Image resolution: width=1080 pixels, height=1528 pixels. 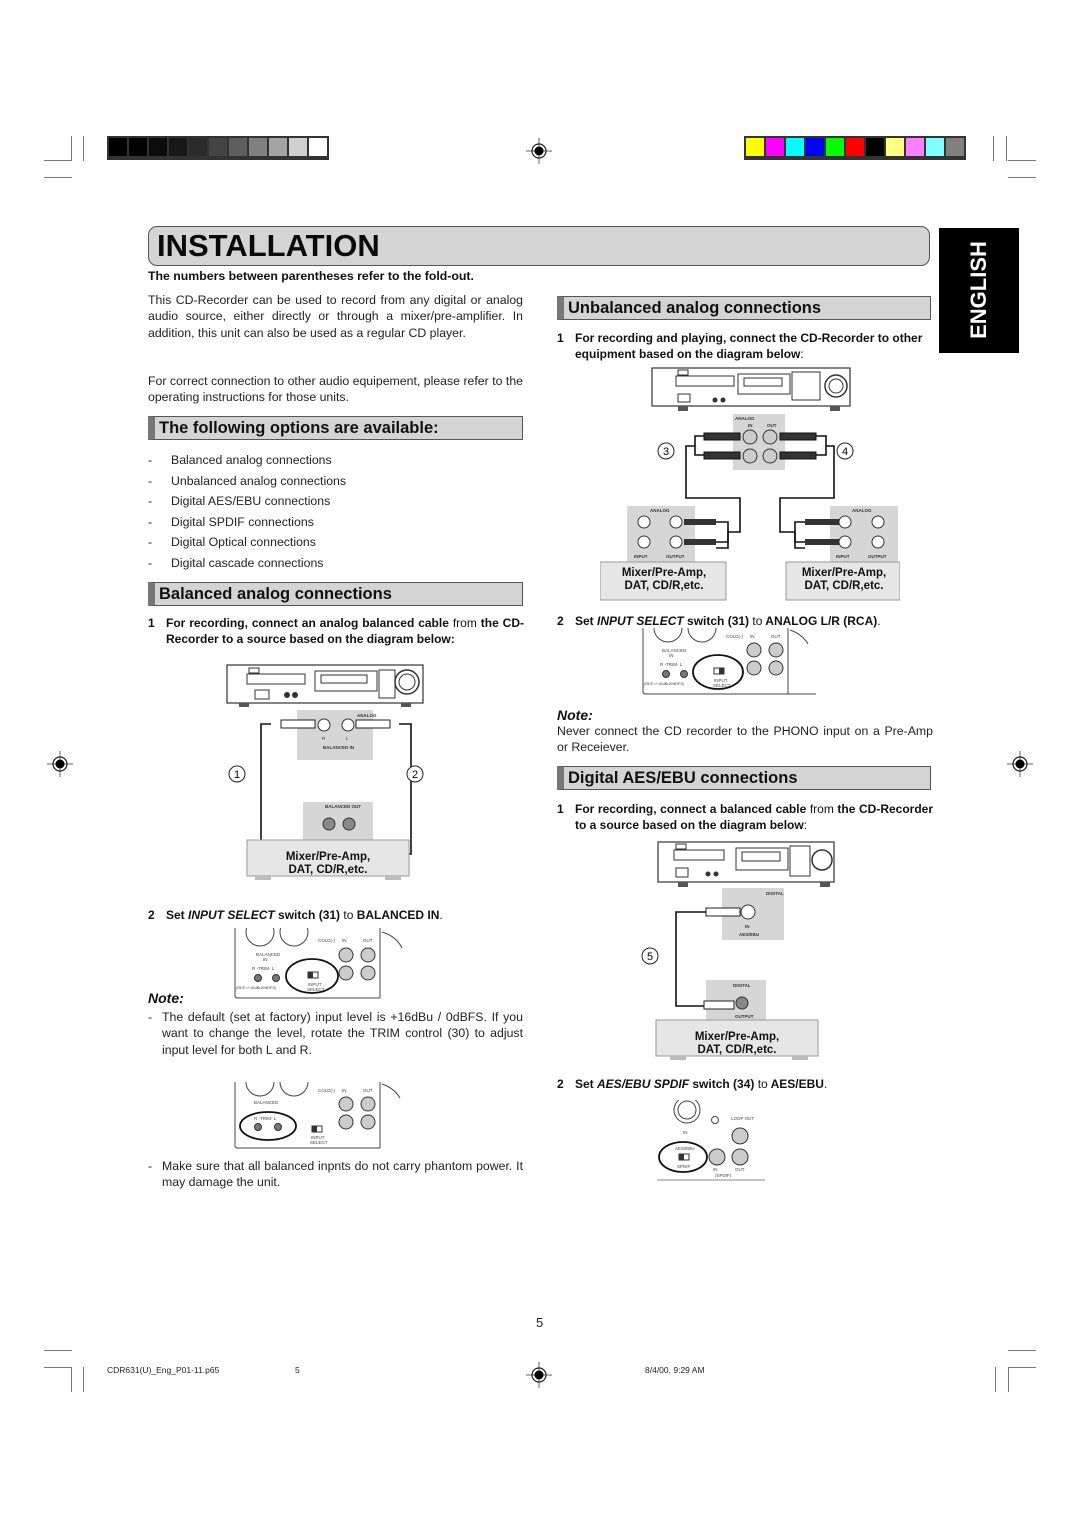 What do you see at coordinates (166, 998) in the screenshot?
I see `note-heading: Note:` at bounding box center [166, 998].